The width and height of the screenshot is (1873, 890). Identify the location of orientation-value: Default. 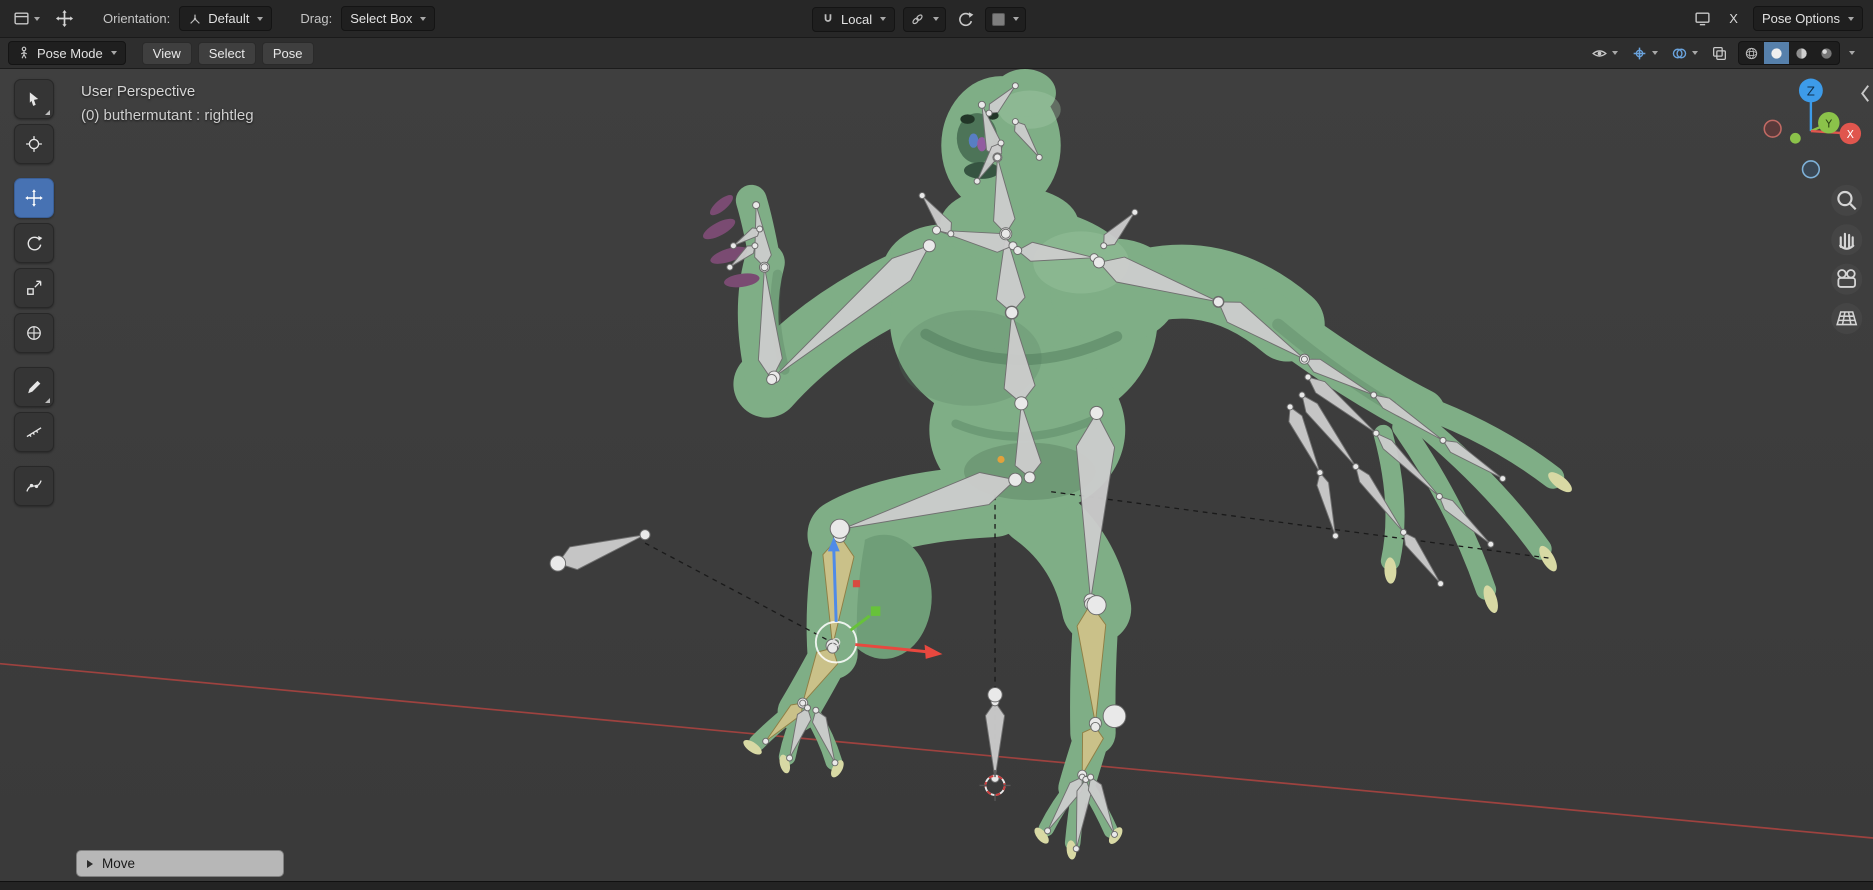
(229, 18).